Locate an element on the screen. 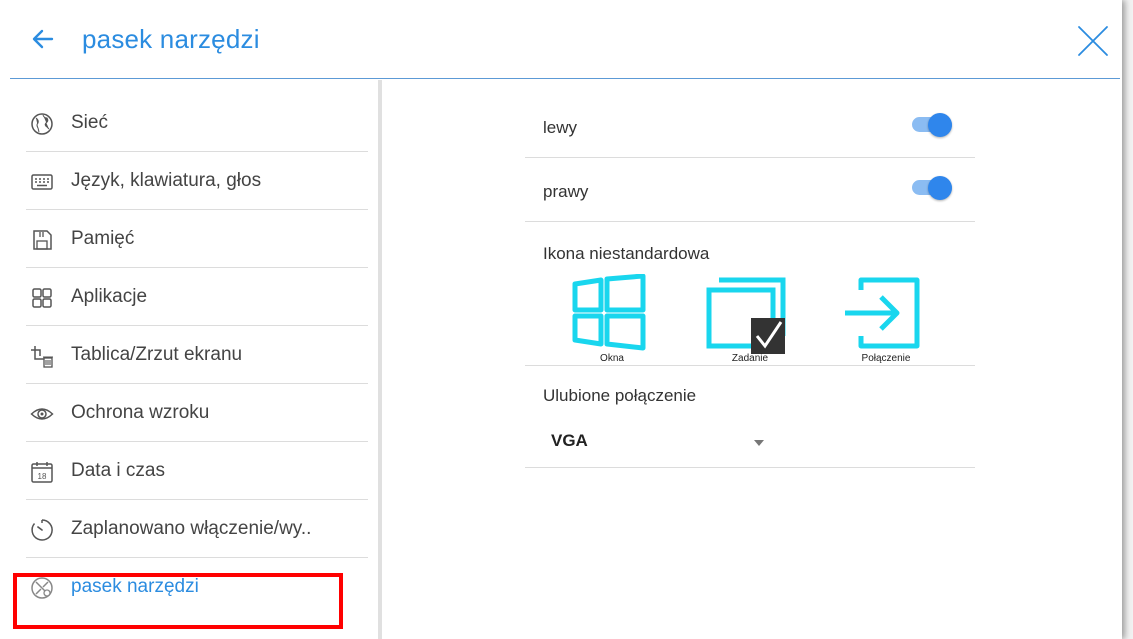  timer-icon is located at coordinates (42, 530).